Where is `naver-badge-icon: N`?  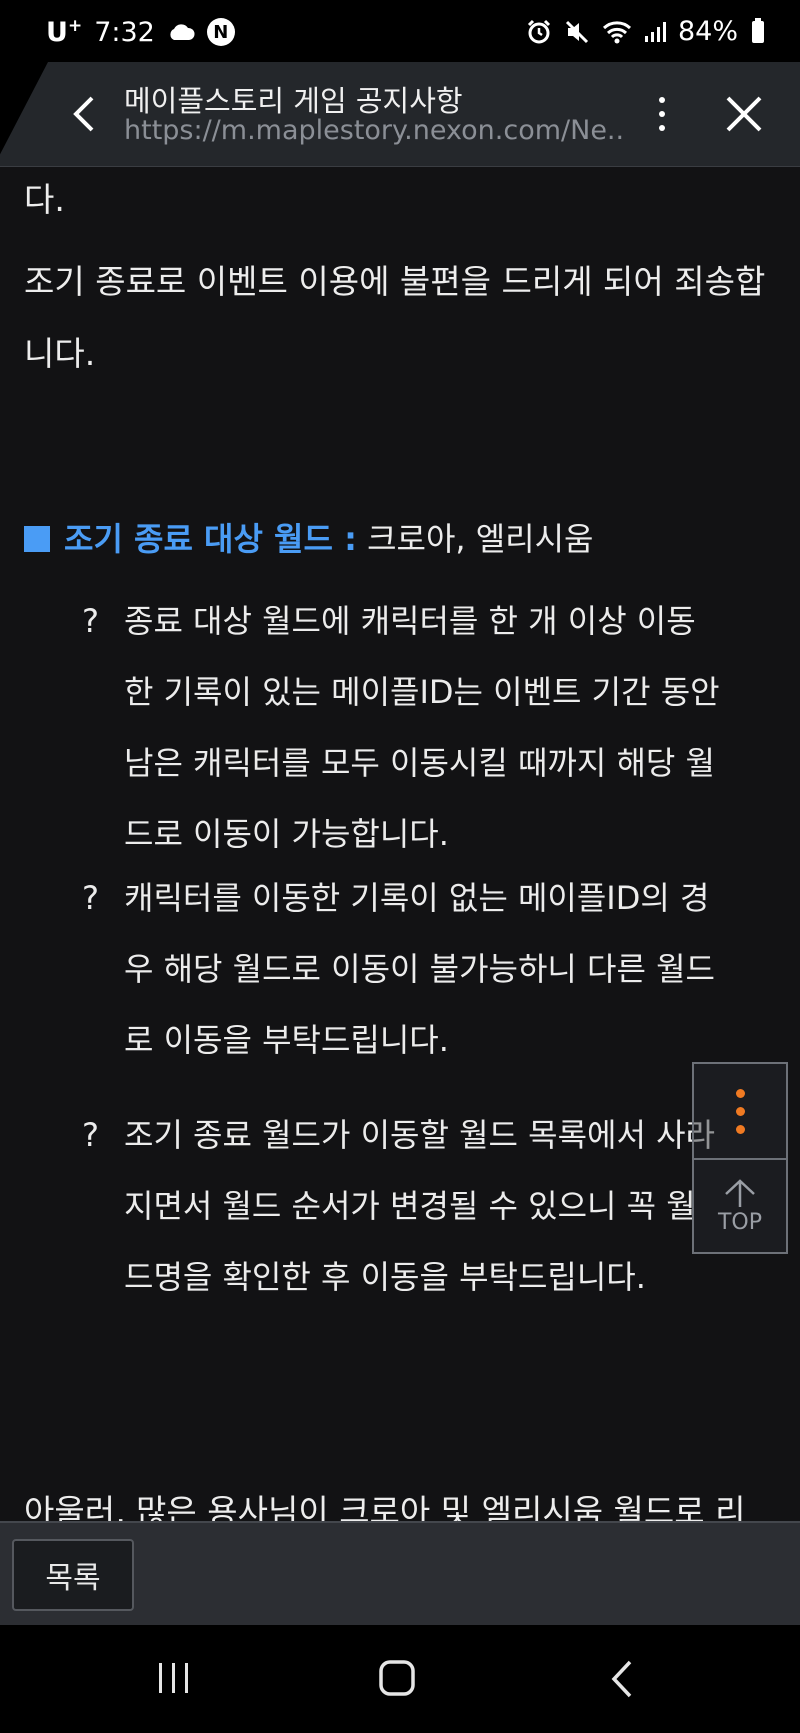 naver-badge-icon: N is located at coordinates (220, 32).